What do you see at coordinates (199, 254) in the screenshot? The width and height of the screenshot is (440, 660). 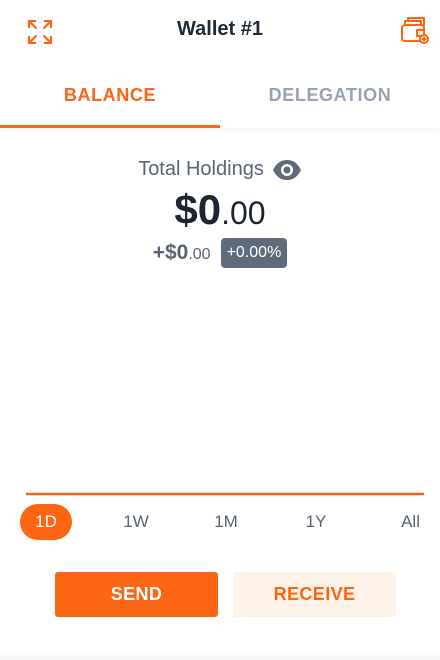 I see `change-amount-decimal: .00` at bounding box center [199, 254].